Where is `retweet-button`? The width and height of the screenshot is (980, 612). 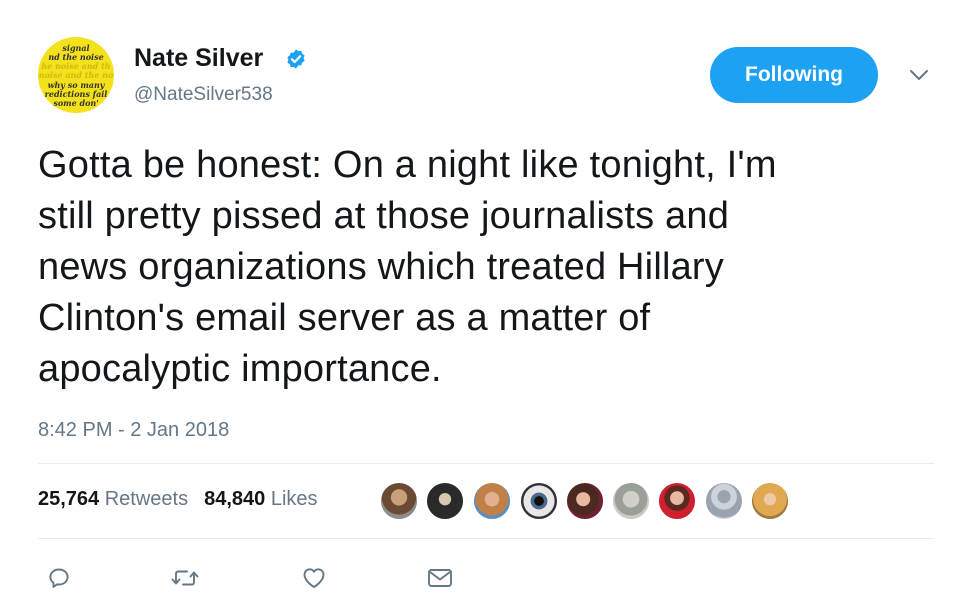 retweet-button is located at coordinates (185, 578).